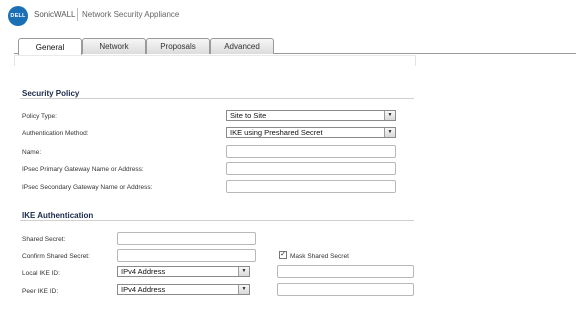 This screenshot has height=336, width=576. What do you see at coordinates (83, 169) in the screenshot?
I see `primary-gateway-label: IPsec Primary Gateway Name or Address:` at bounding box center [83, 169].